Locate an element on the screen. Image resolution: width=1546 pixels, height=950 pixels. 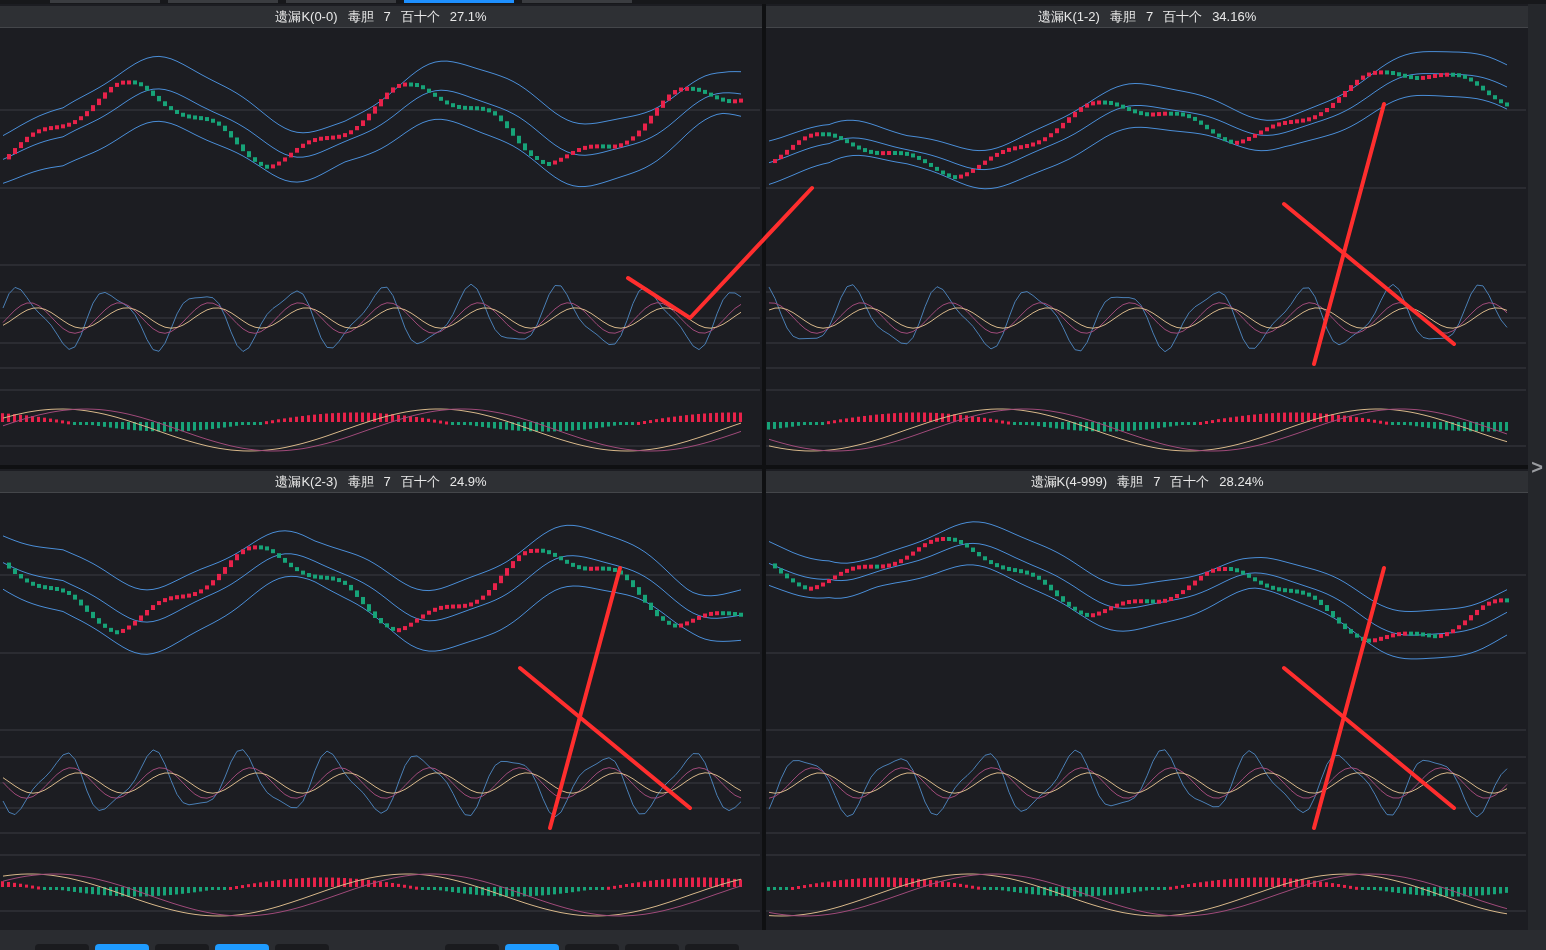
panel-rate: 24.9% is located at coordinates (468, 481).